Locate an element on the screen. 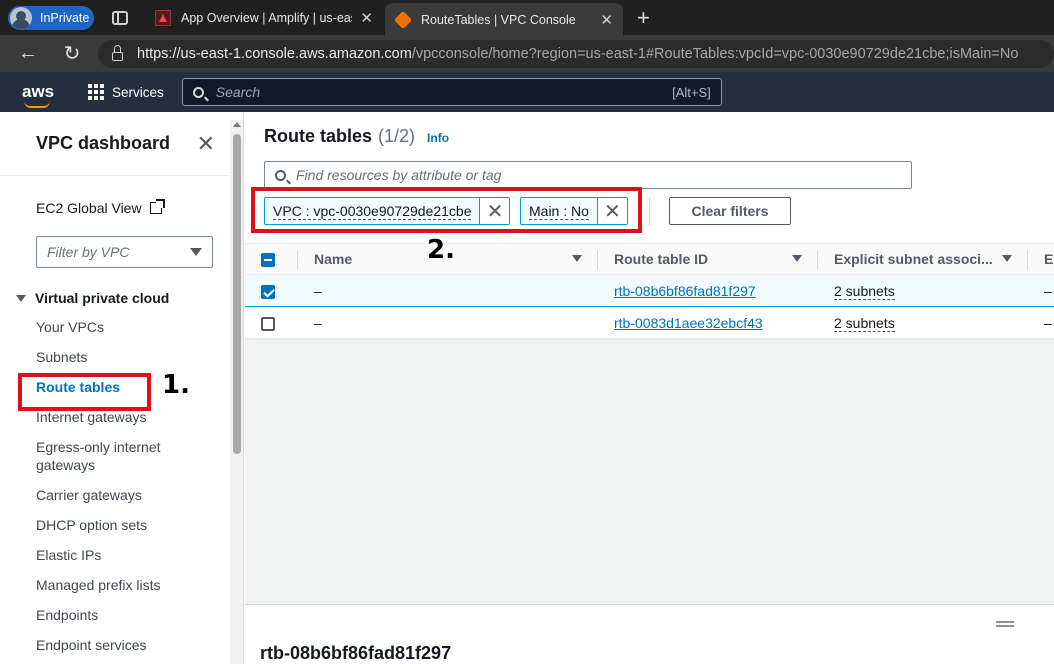 This screenshot has height=664, width=1054. profile-avatar-icon is located at coordinates (21, 17).